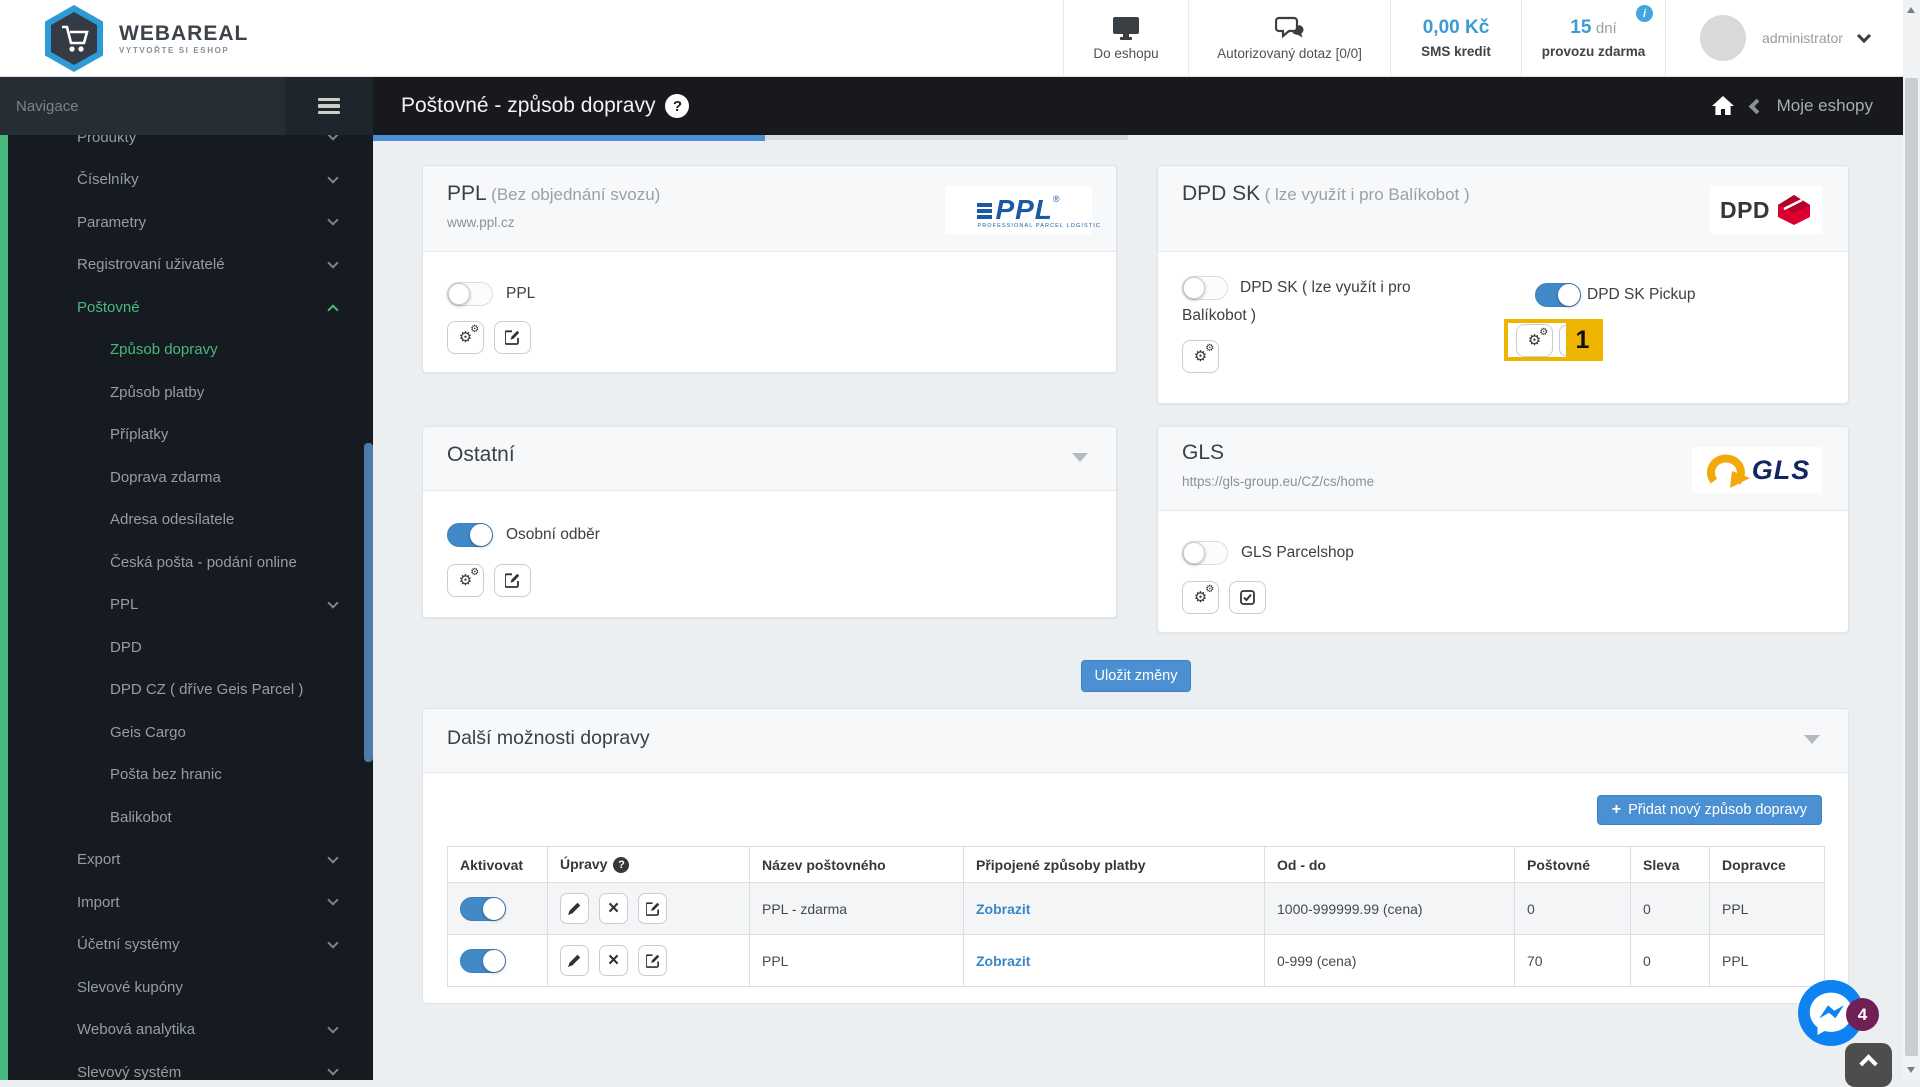  Describe the element at coordinates (1278, 481) in the screenshot. I see `gls-card-link: https://gls-group.eu/CZ/cs/home` at that location.